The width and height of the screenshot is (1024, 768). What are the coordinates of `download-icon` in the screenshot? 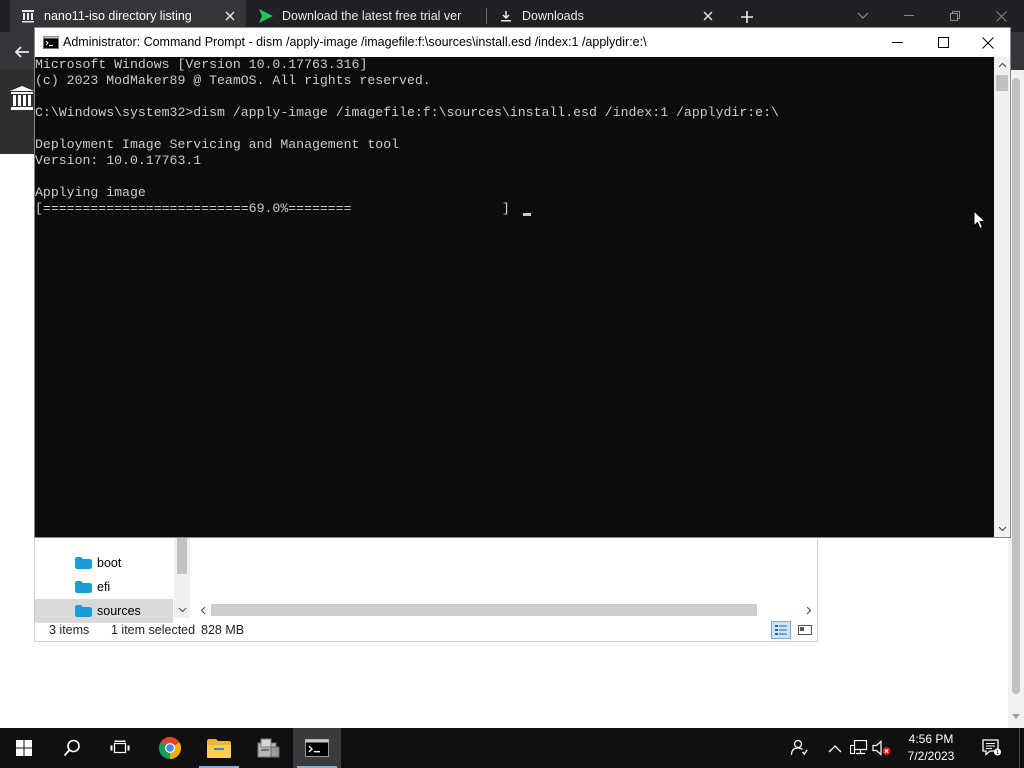 It's located at (506, 16).